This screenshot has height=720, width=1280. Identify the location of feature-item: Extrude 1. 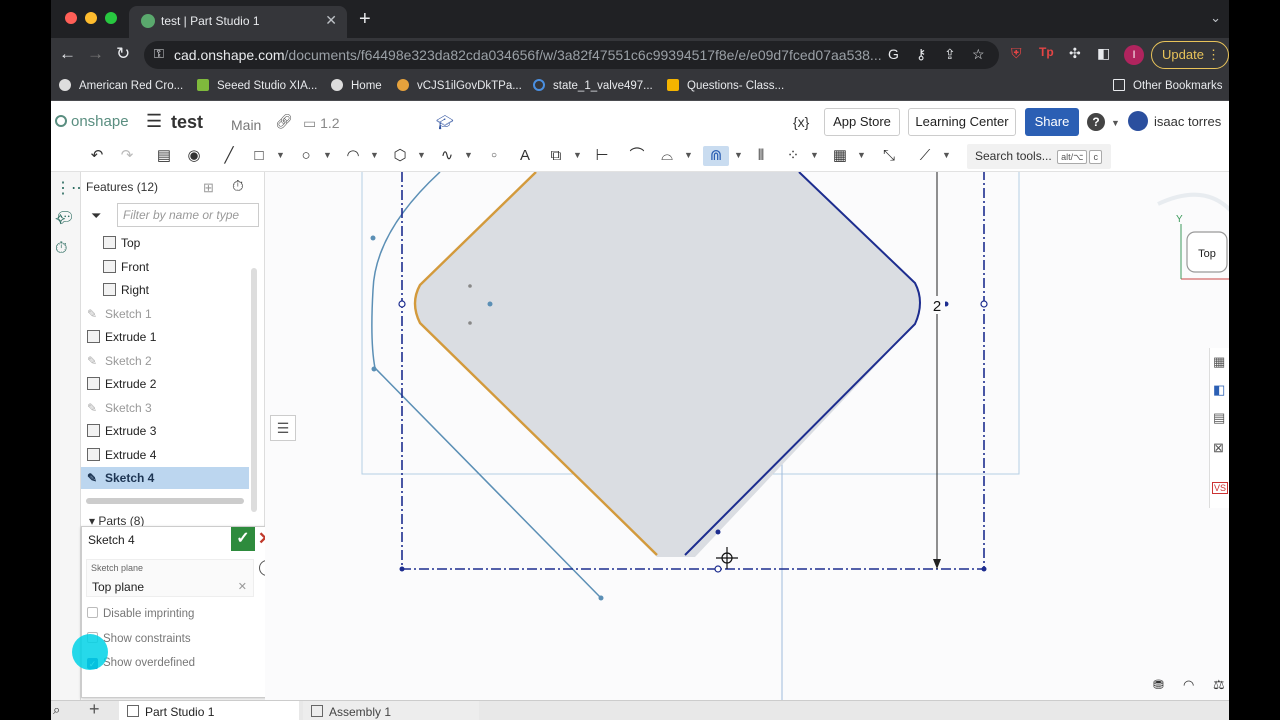
(168, 337).